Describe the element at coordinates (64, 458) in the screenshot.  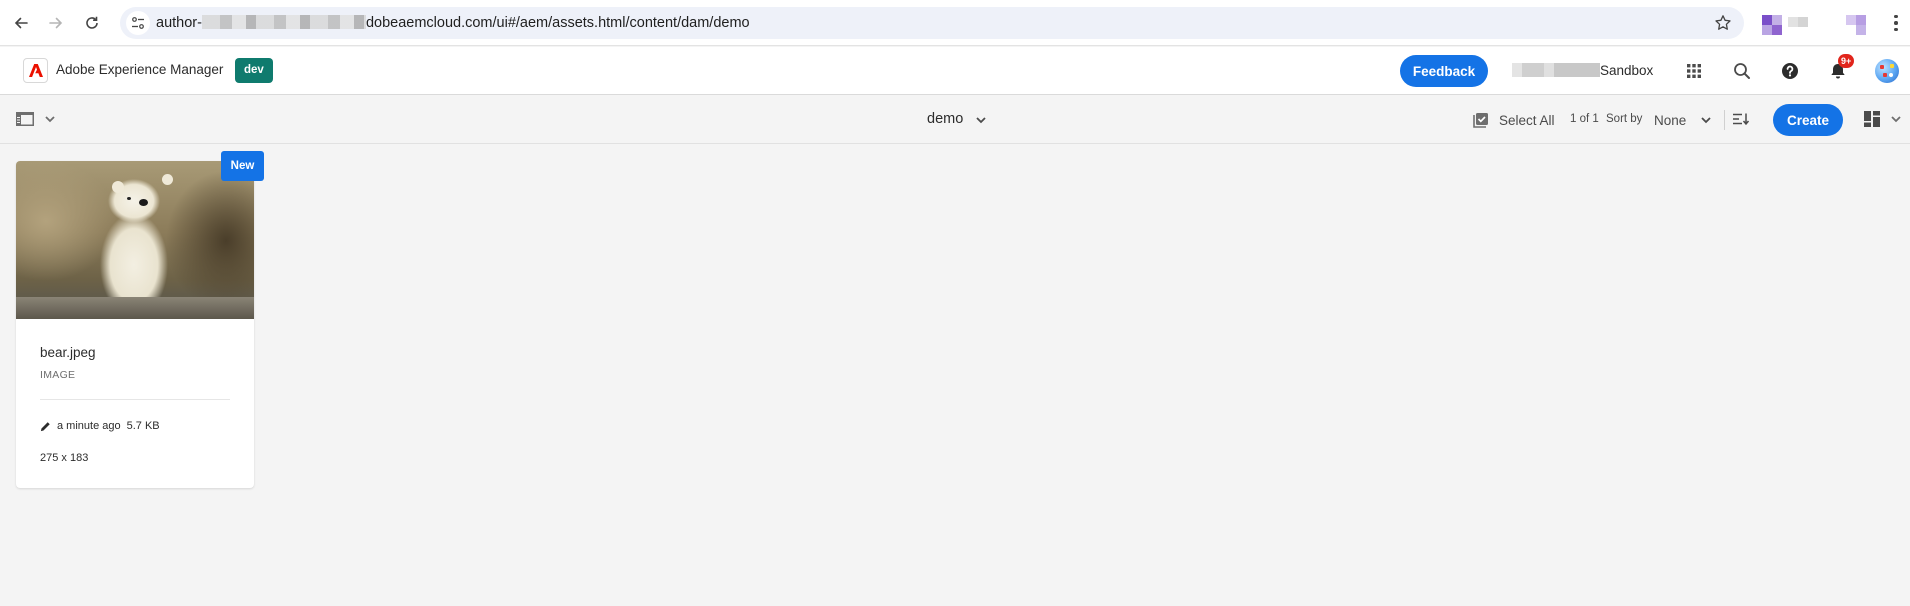
I see `asset-dimensions: 275 x 183` at that location.